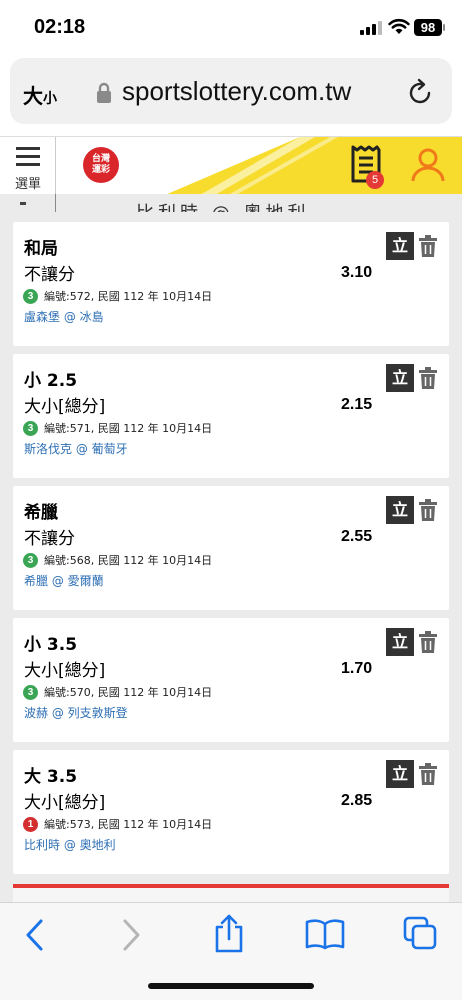 The image size is (462, 1000). I want to click on odds-value: 2.55, so click(357, 536).